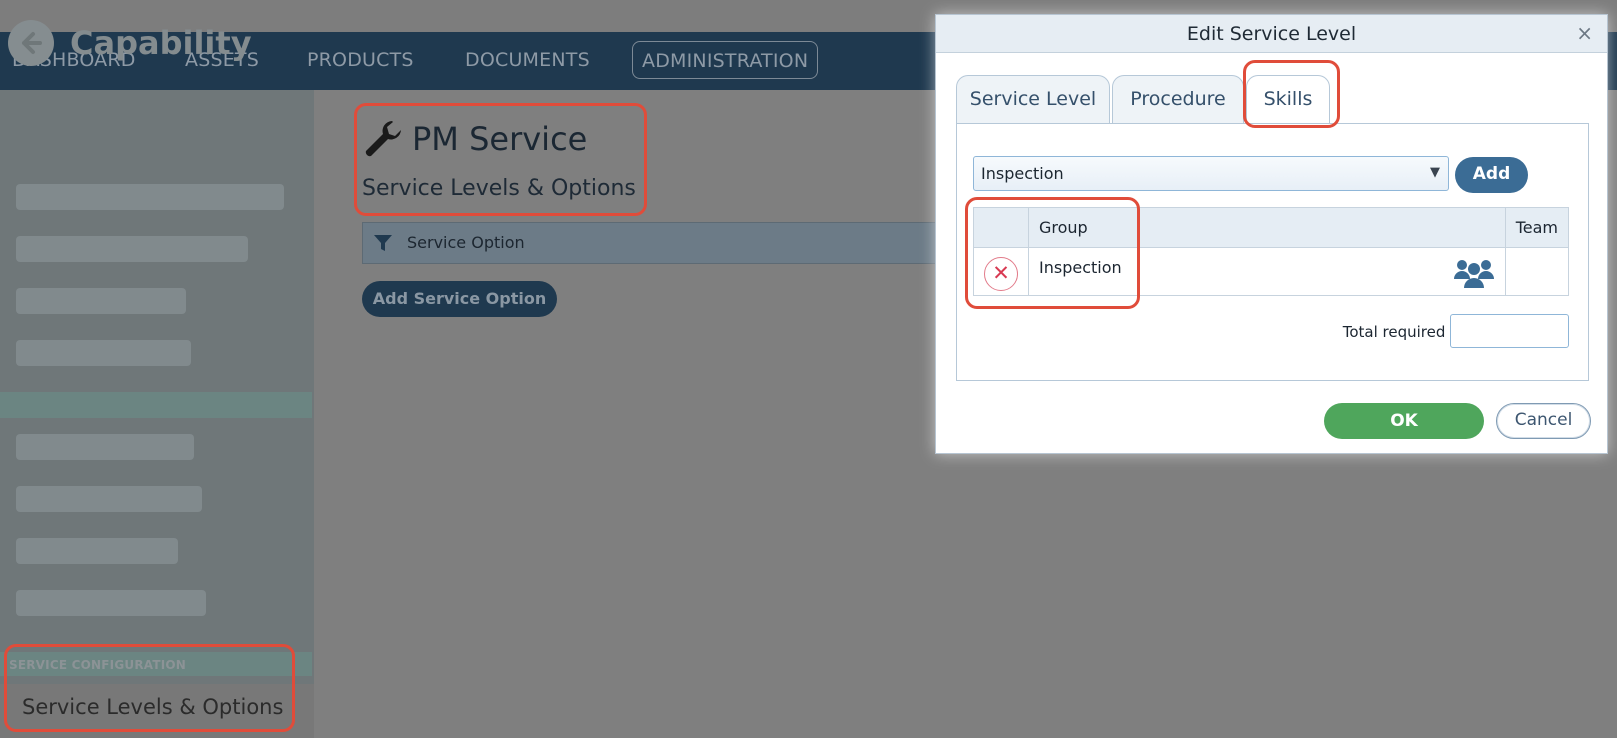 This screenshot has height=738, width=1617. I want to click on delete-row-icon: ✕, so click(1001, 273).